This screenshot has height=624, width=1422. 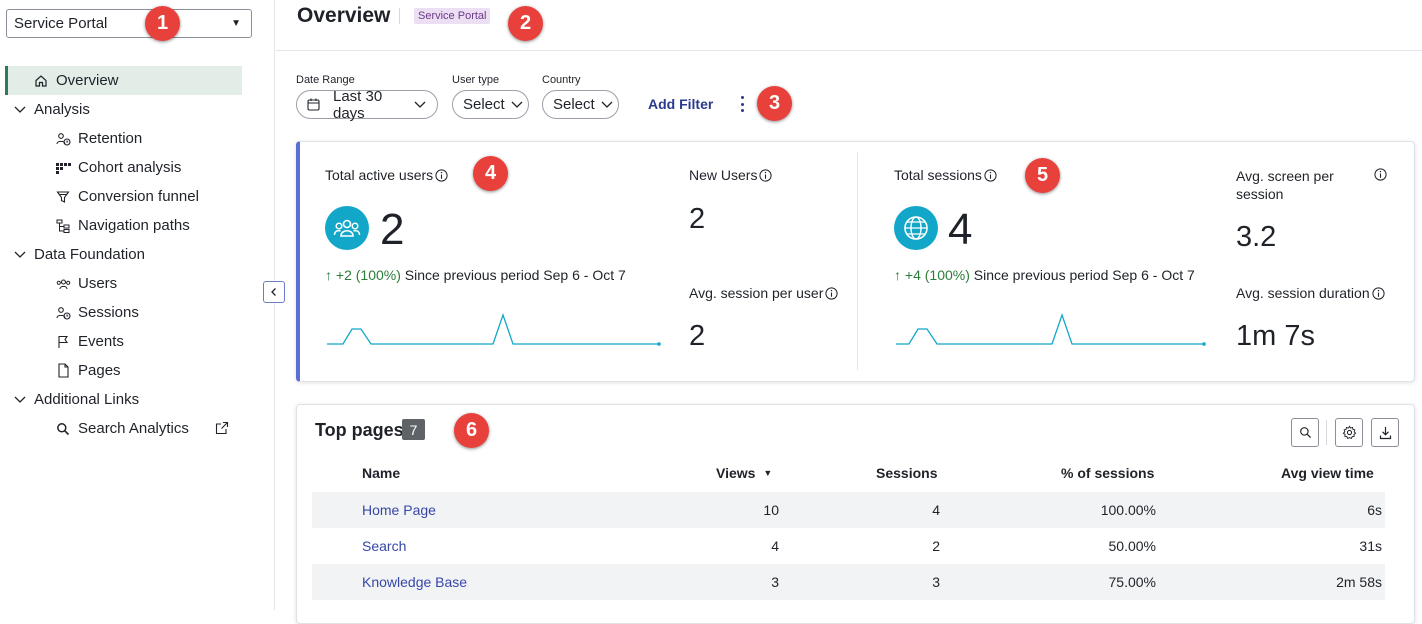 I want to click on sidebar-item-label: Pages, so click(x=99, y=370).